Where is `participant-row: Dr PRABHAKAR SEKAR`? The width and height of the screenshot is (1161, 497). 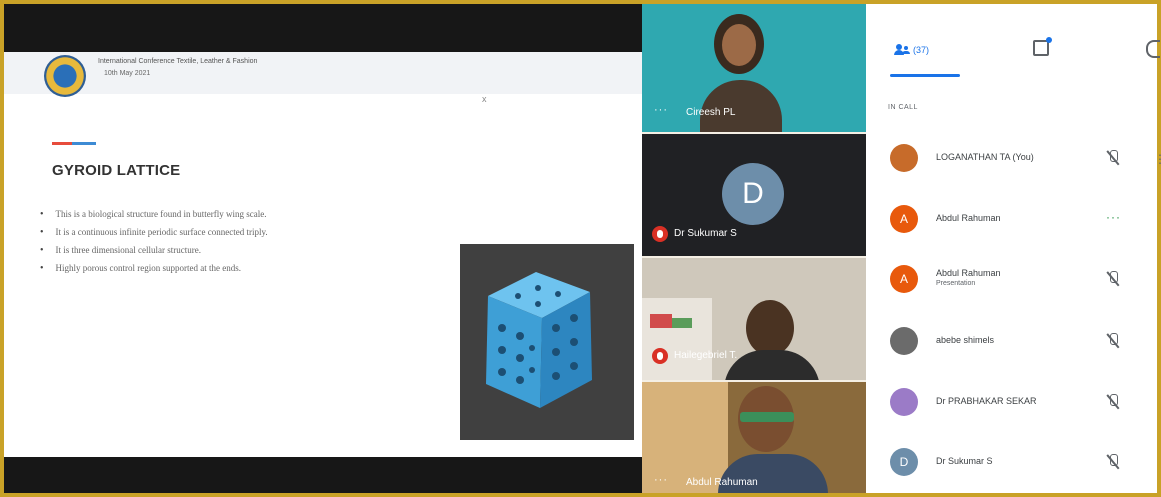
participant-row: Dr PRABHAKAR SEKAR is located at coordinates (1013, 404).